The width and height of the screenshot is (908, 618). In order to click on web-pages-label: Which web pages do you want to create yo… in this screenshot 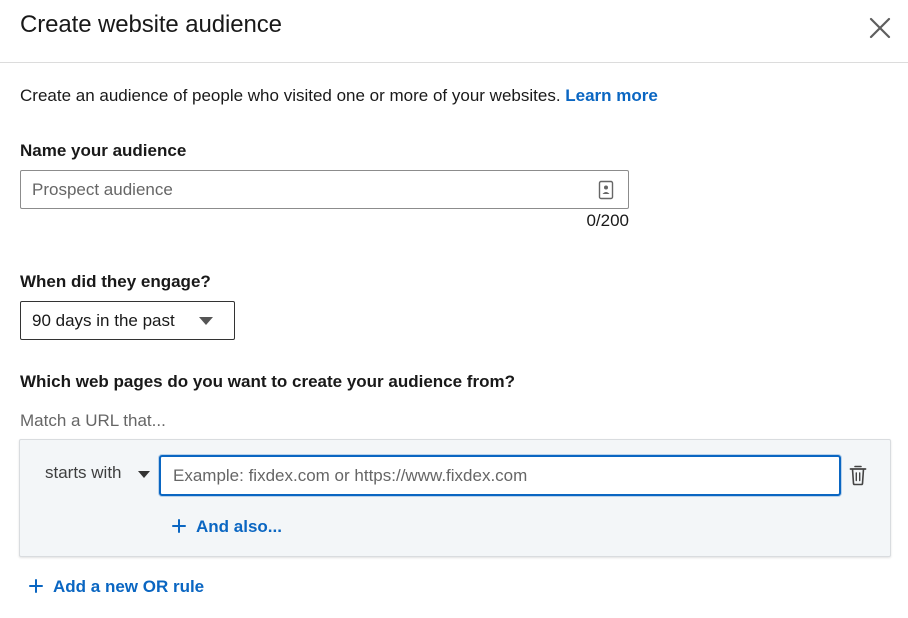, I will do `click(267, 381)`.